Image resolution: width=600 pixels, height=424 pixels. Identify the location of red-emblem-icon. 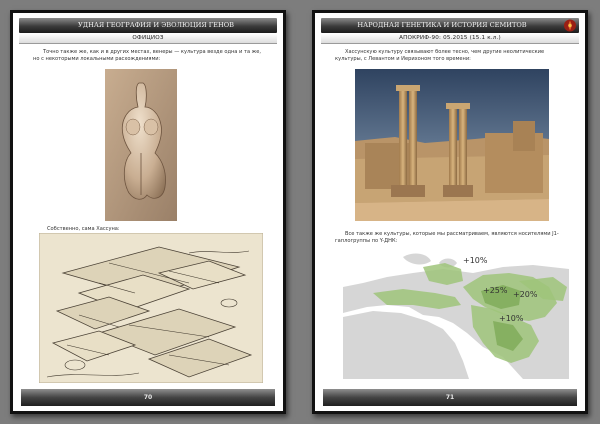
(570, 25).